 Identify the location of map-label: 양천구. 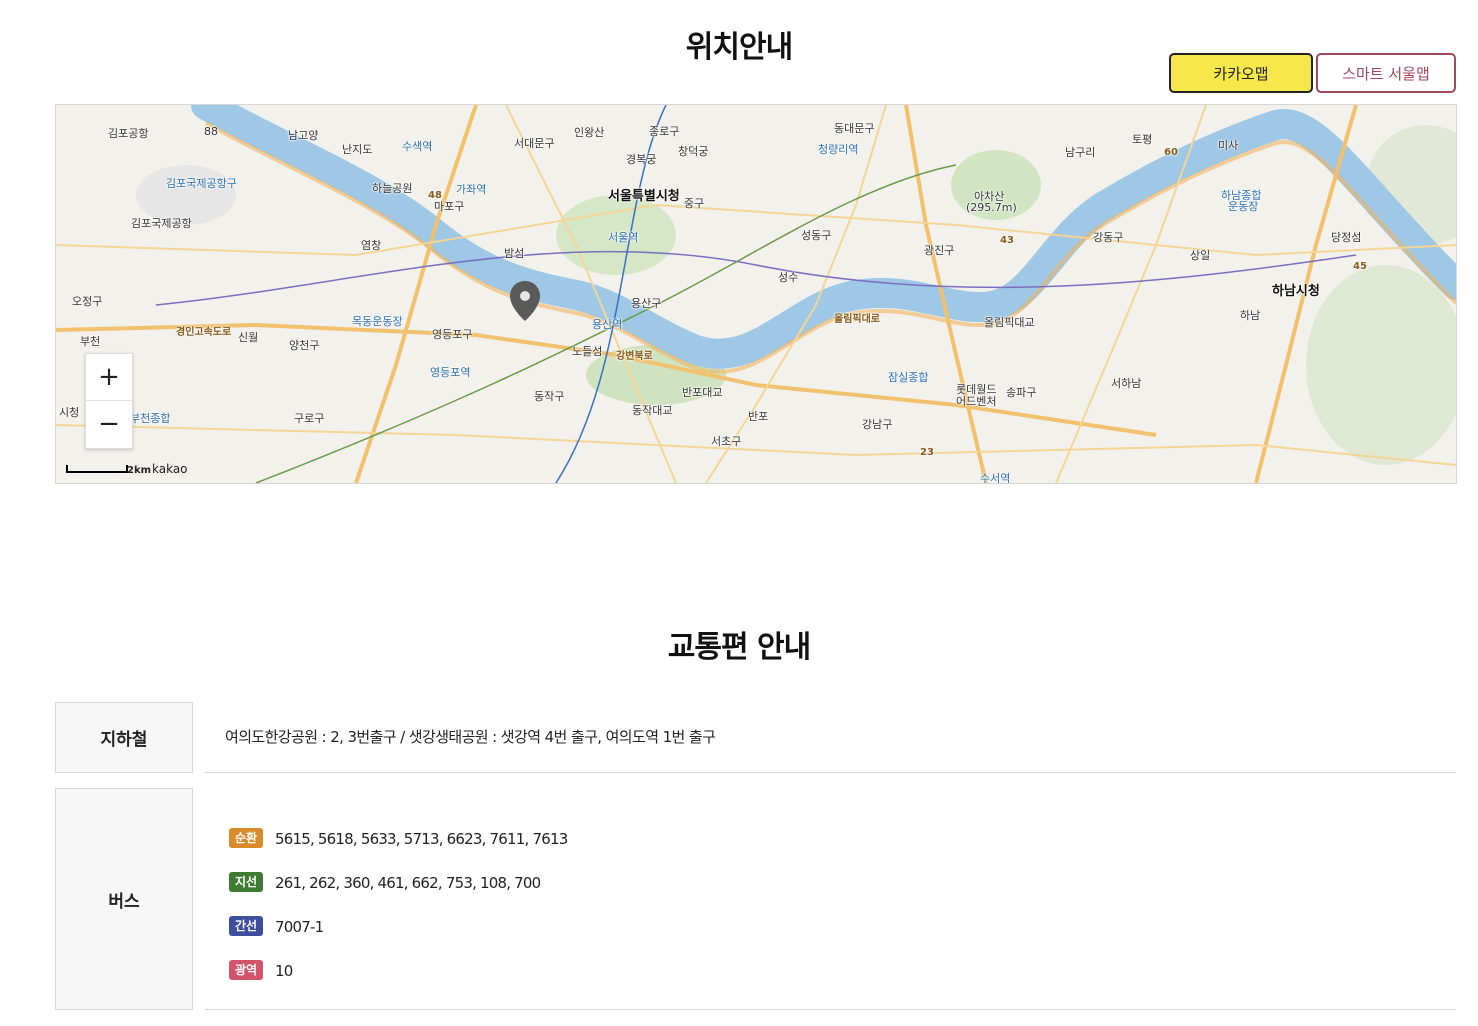
(304, 345).